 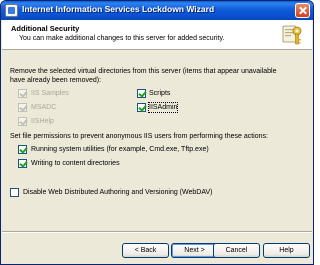 What do you see at coordinates (11, 10) in the screenshot?
I see `app-icon` at bounding box center [11, 10].